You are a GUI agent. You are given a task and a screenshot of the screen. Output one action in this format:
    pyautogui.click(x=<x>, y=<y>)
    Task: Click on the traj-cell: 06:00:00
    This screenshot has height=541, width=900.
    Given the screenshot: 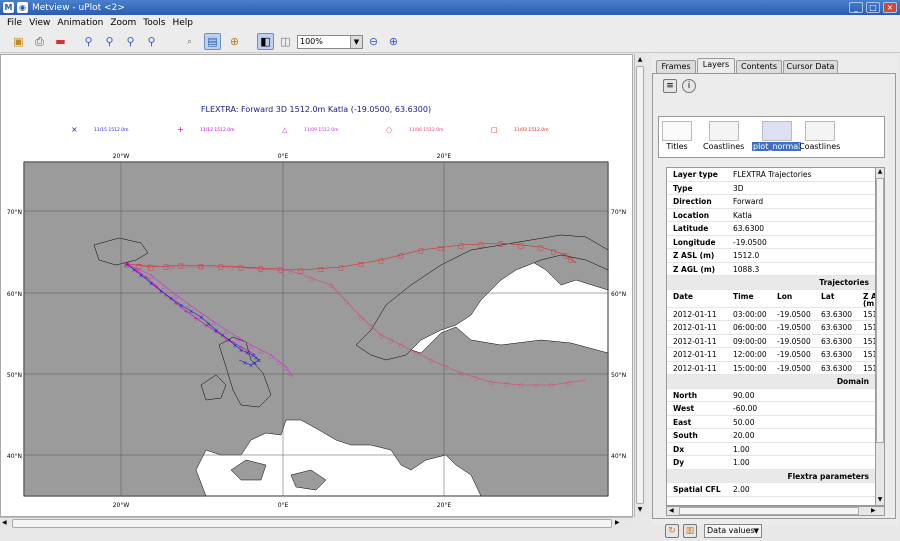 What is the action you would take?
    pyautogui.click(x=750, y=327)
    